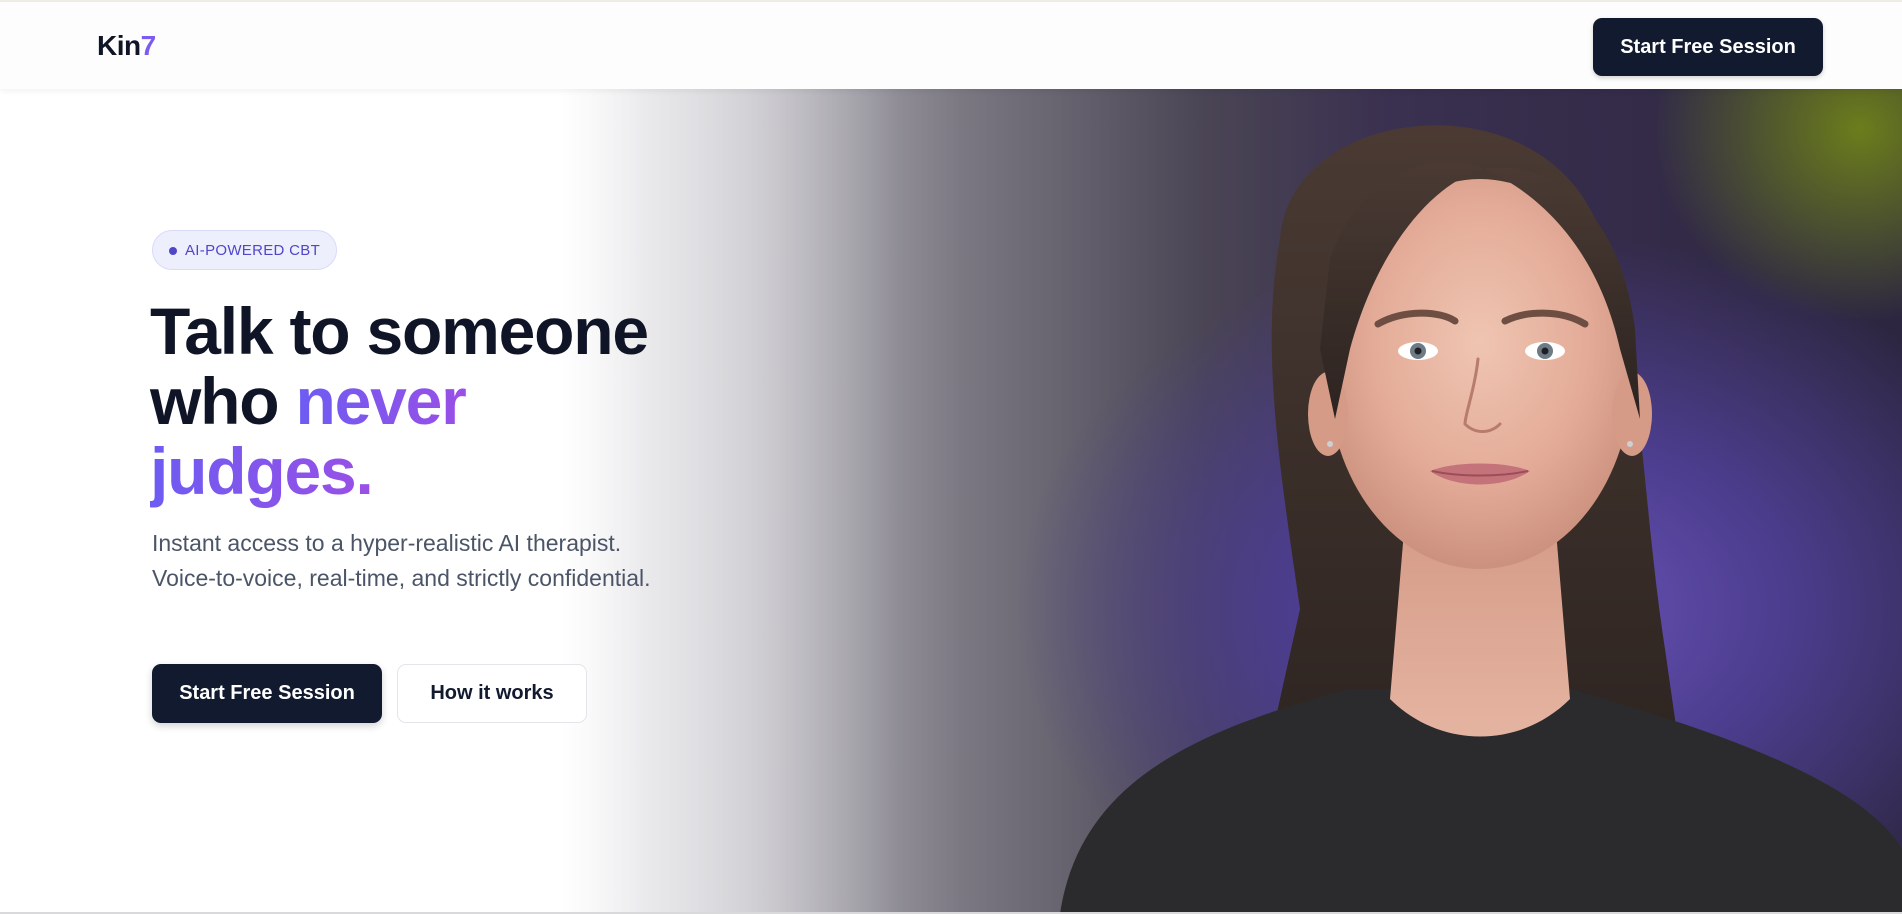 This screenshot has width=1902, height=914. I want to click on headline-line-2-plain: who, so click(223, 401).